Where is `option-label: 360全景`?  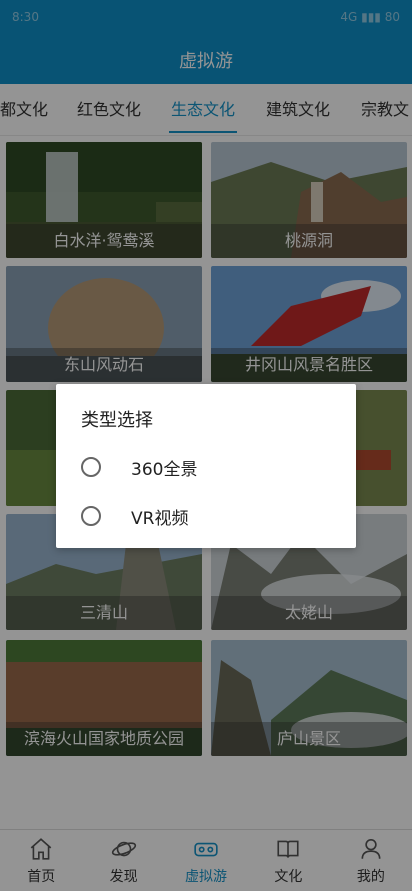 option-label: 360全景 is located at coordinates (164, 469).